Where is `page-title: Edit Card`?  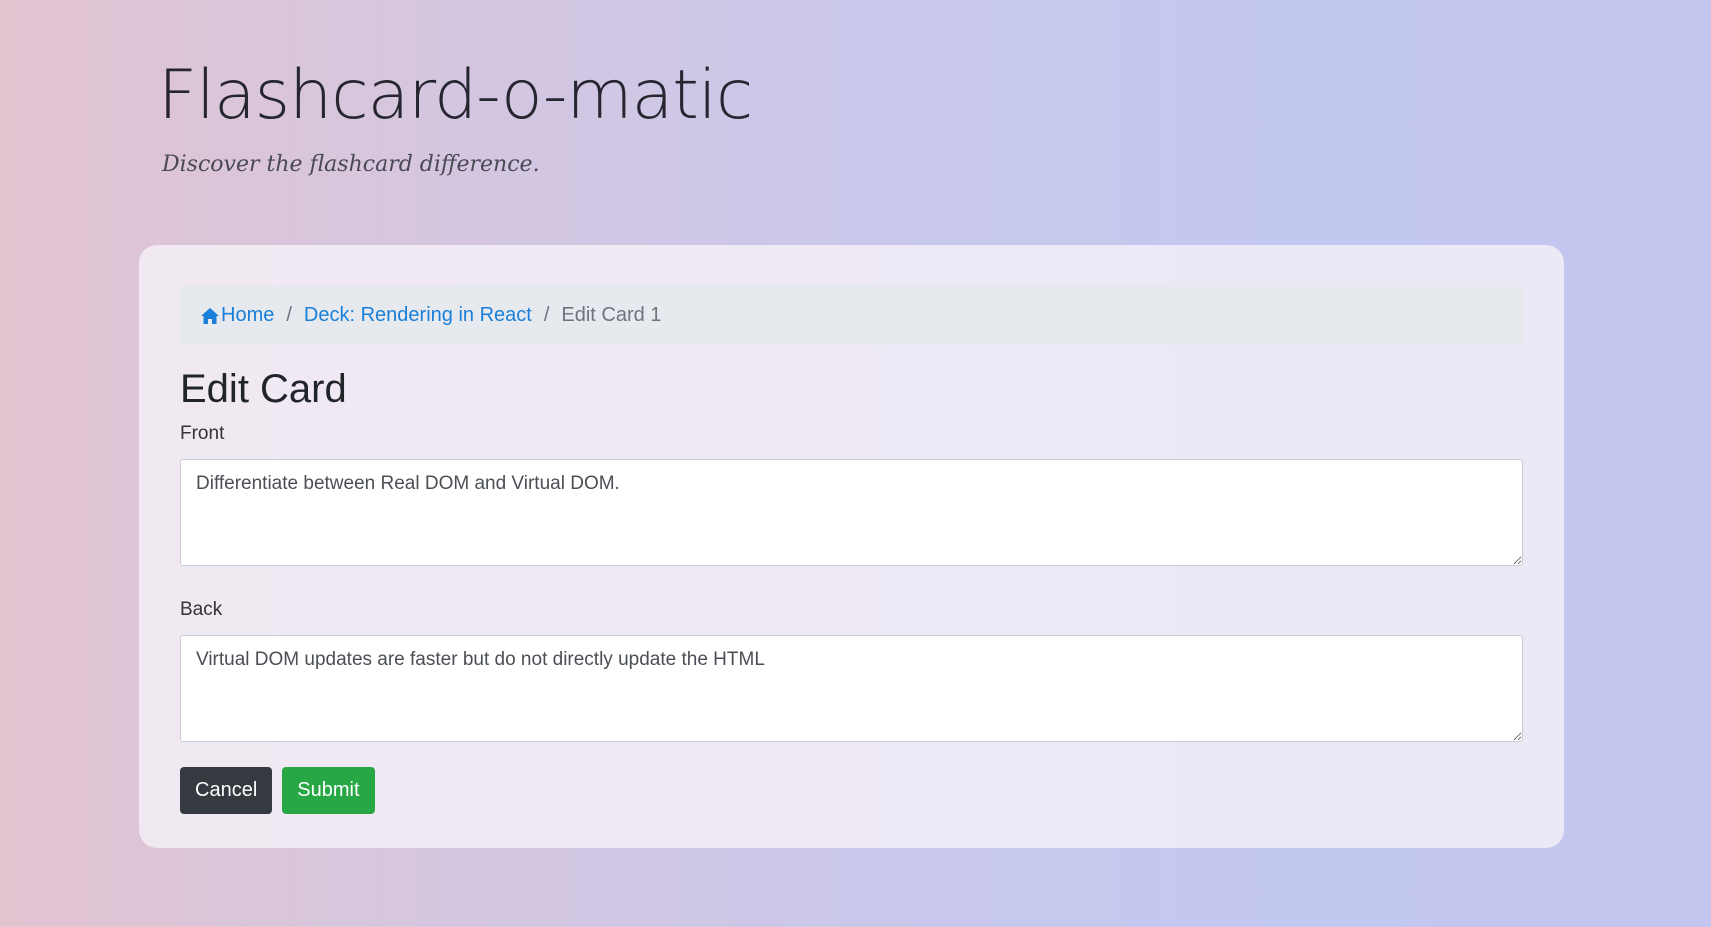
page-title: Edit Card is located at coordinates (263, 389).